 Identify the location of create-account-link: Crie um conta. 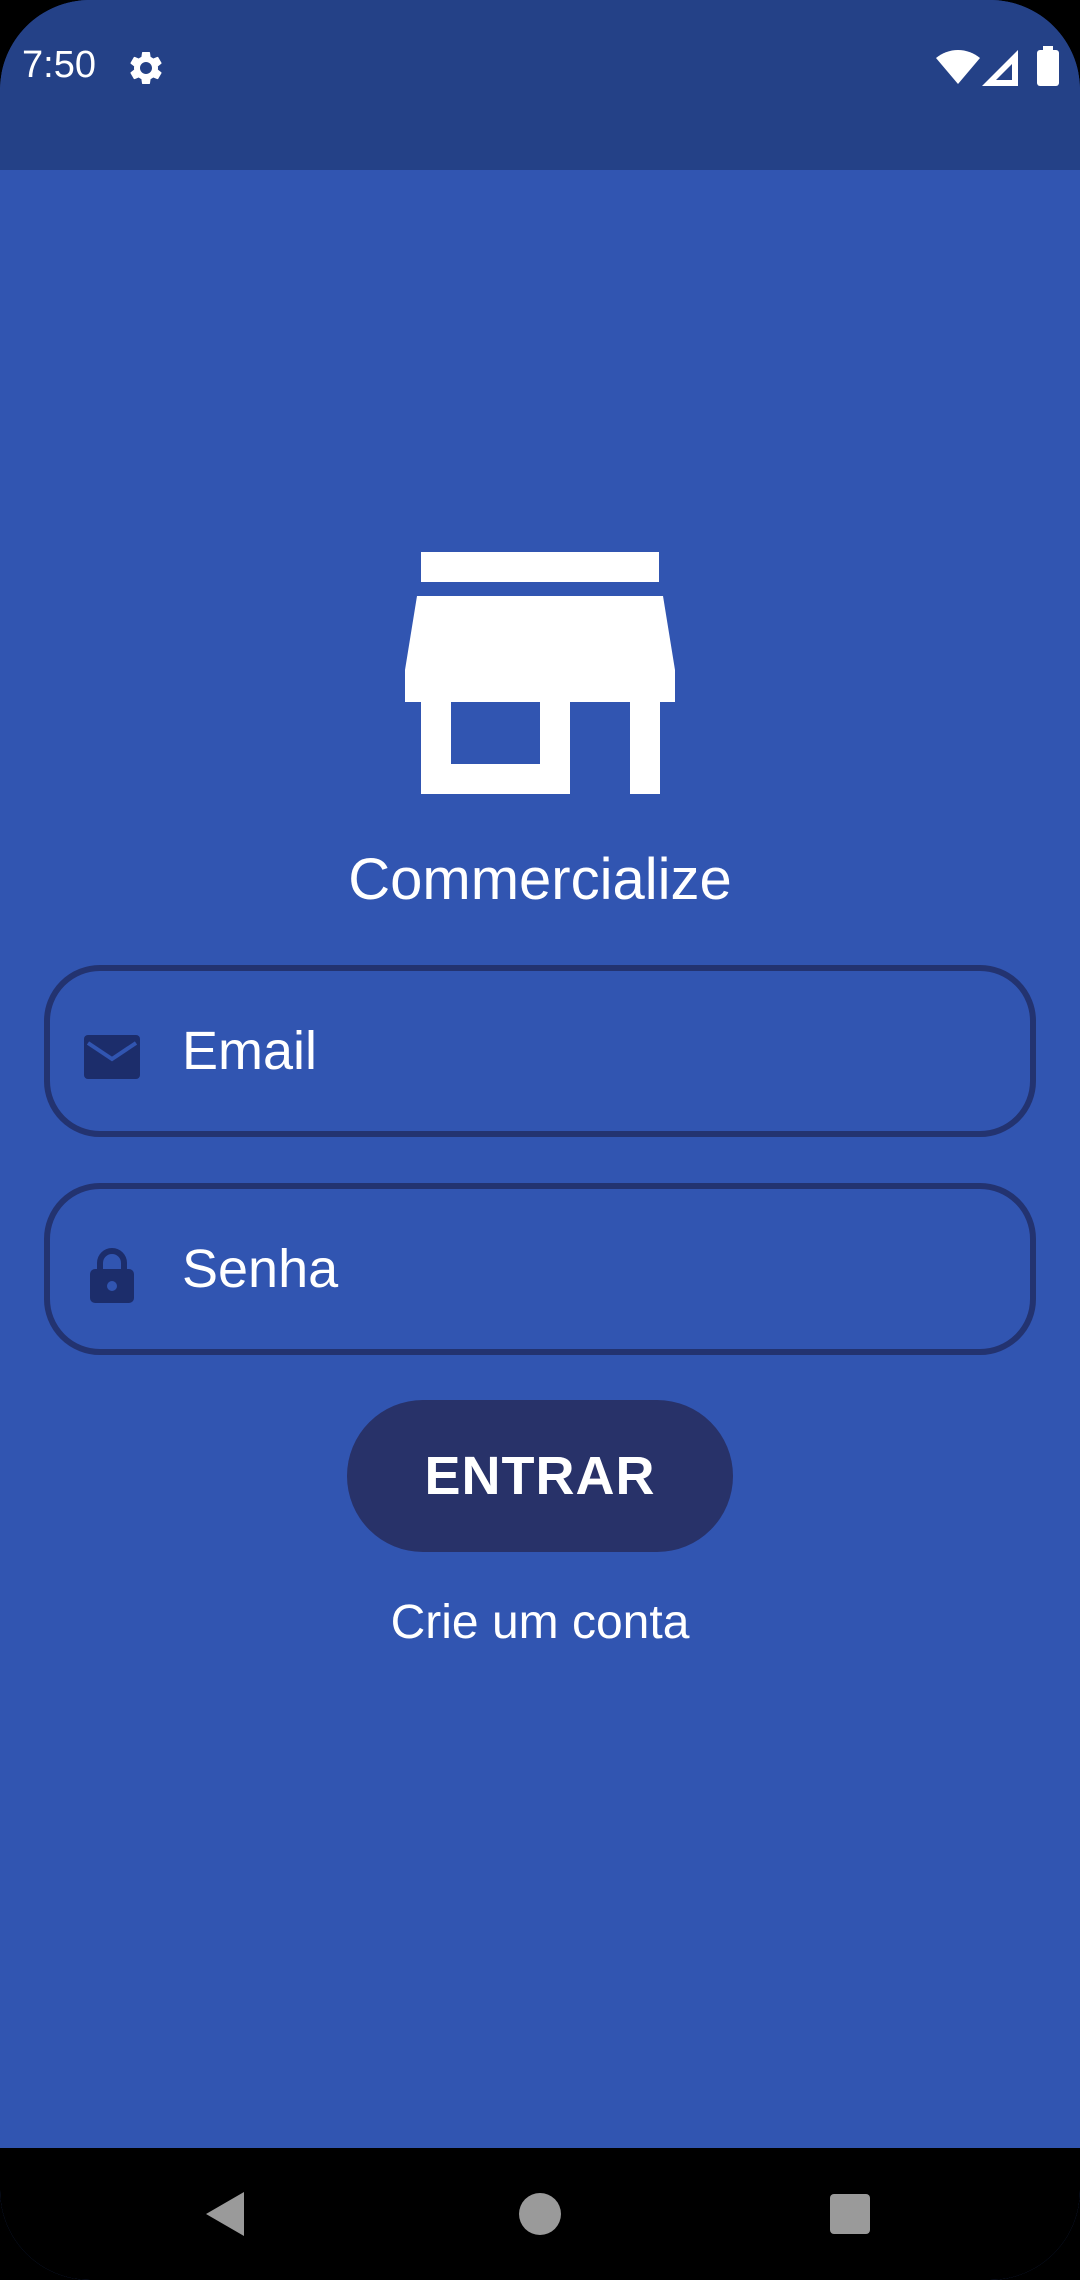
(540, 1622).